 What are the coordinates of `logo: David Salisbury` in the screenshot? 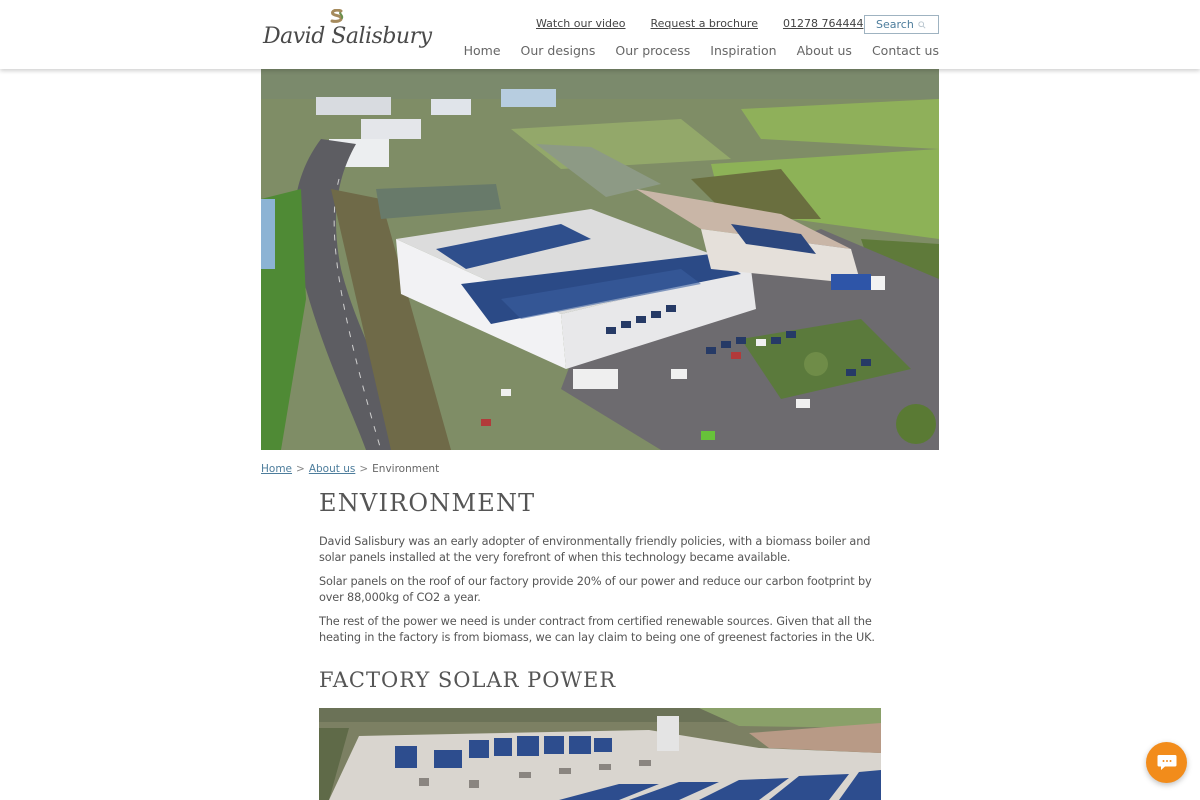 It's located at (347, 34).